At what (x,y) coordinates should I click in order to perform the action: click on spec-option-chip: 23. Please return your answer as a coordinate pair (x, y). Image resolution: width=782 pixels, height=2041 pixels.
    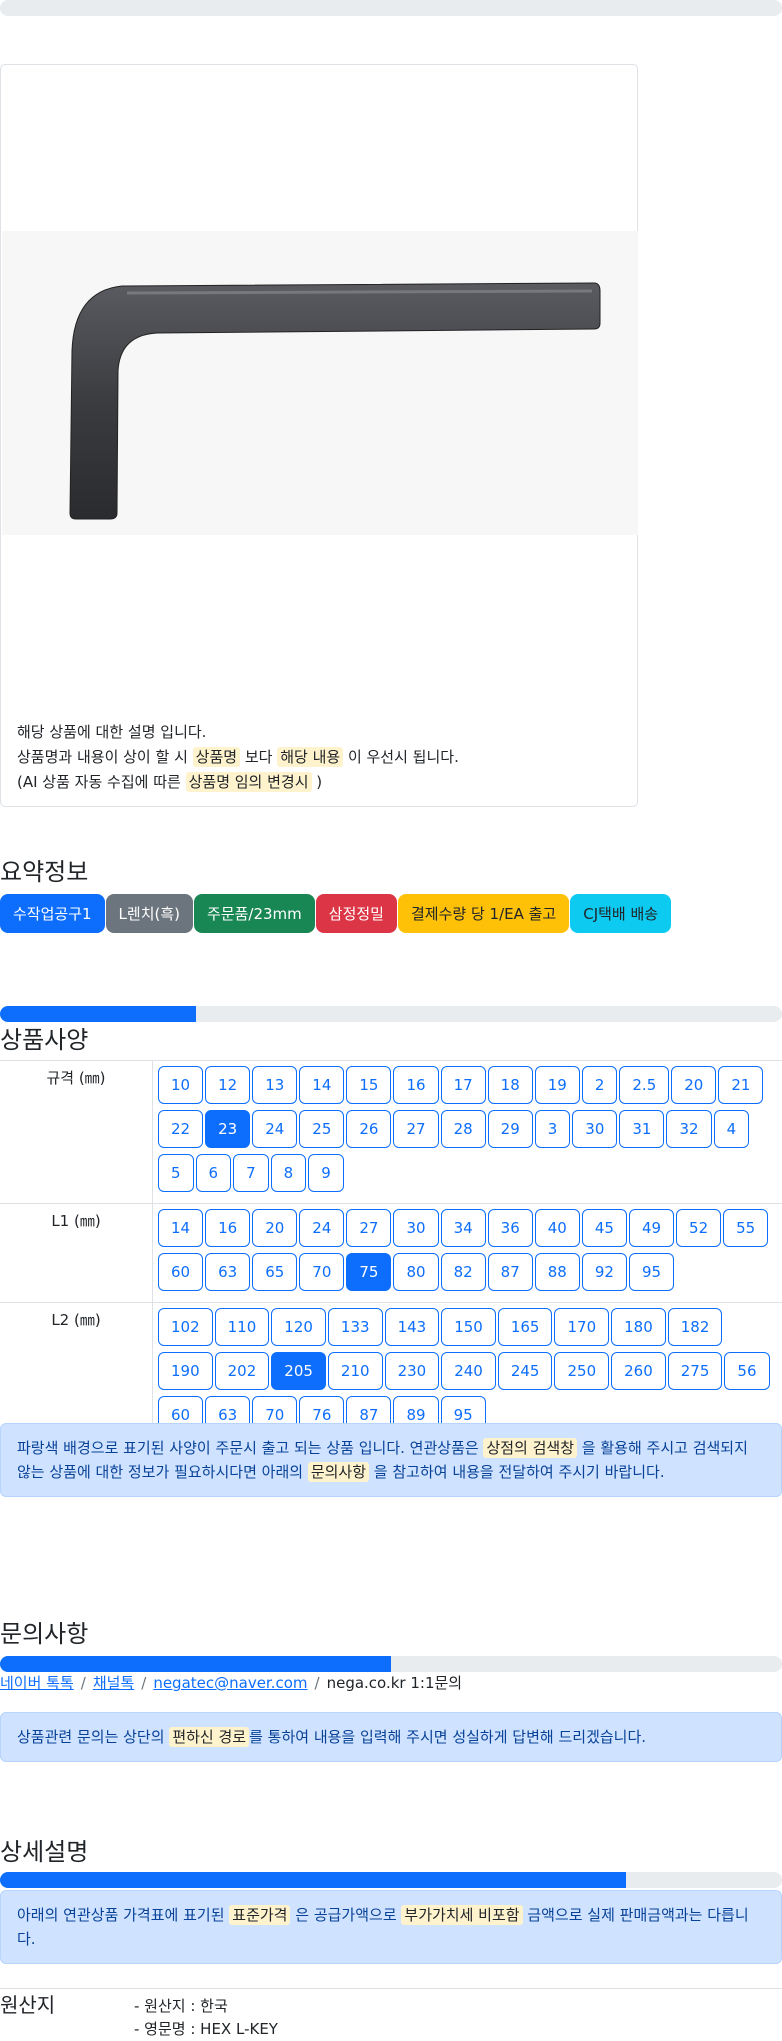
    Looking at the image, I should click on (228, 1129).